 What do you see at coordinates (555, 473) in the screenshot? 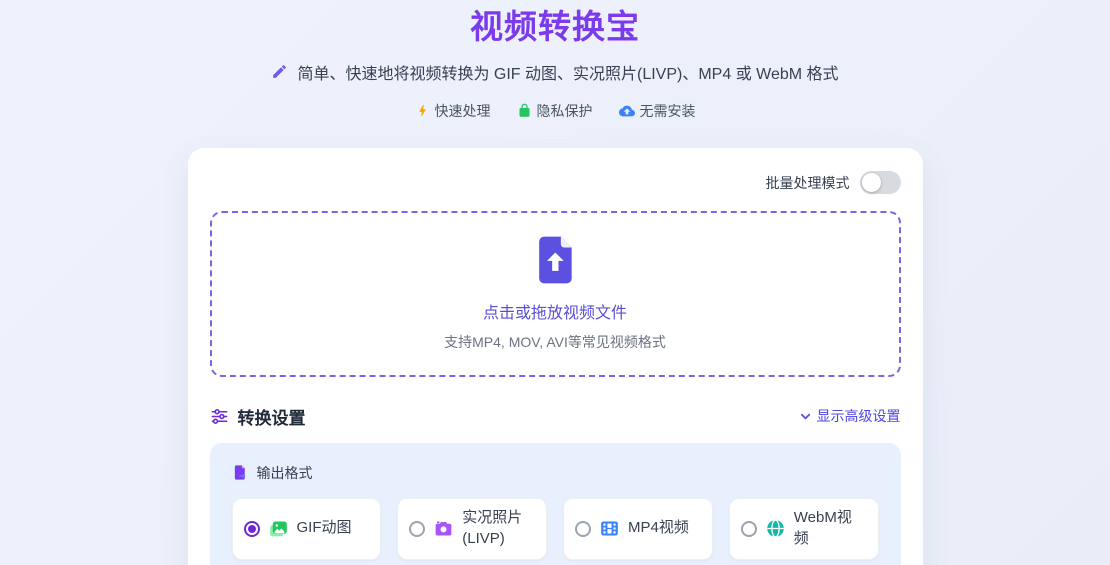
I see `output-format-label-row: 输出格式` at bounding box center [555, 473].